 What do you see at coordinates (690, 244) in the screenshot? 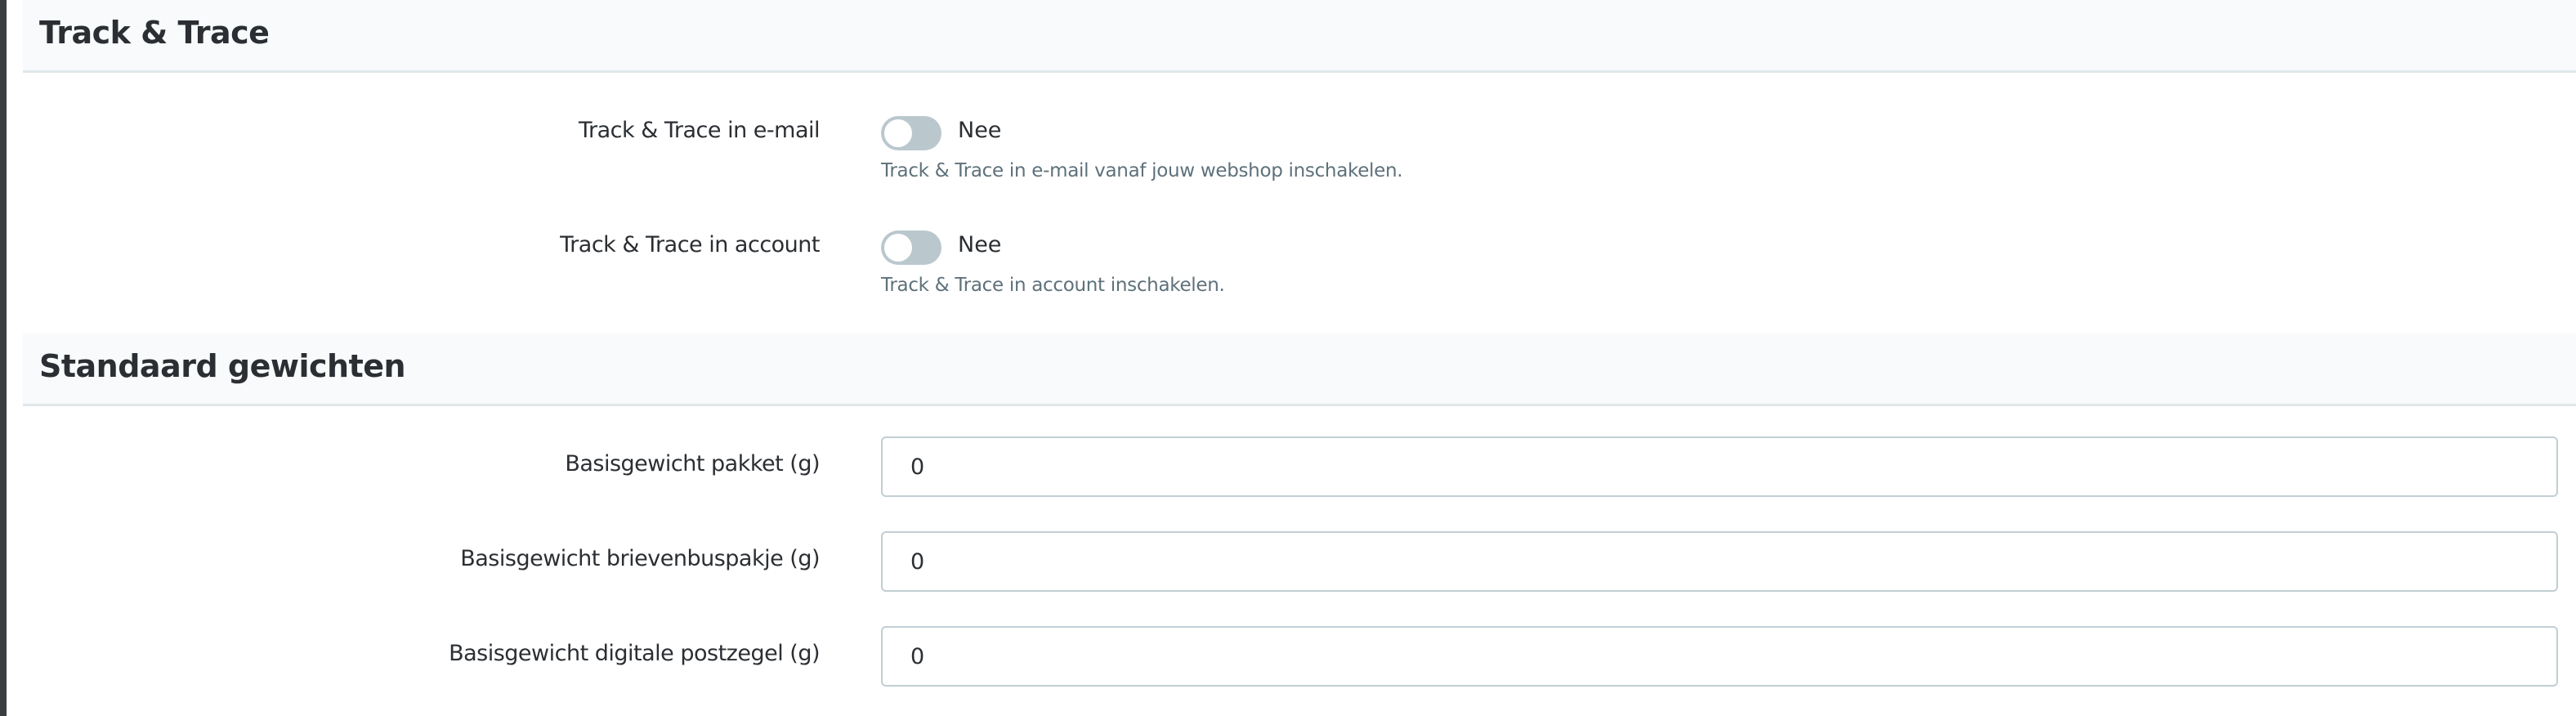
I see `field-label: Track & Trace in account` at bounding box center [690, 244].